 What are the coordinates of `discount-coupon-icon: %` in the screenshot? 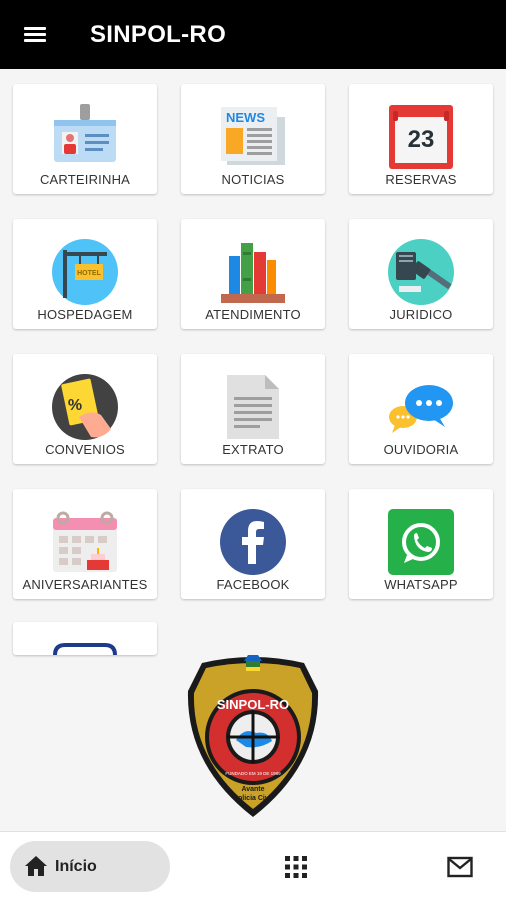 It's located at (85, 407).